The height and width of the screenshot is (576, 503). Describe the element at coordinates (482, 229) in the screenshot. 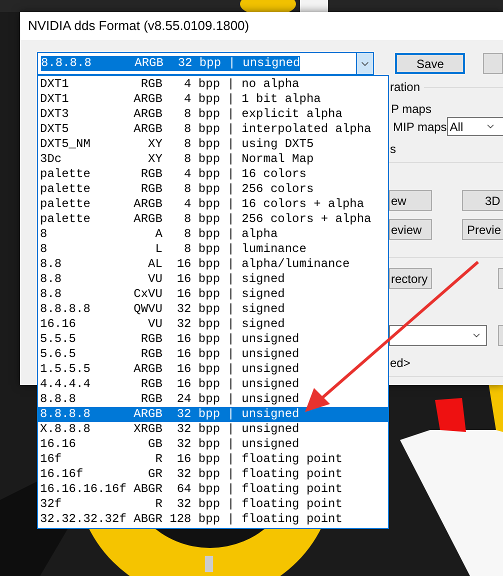

I see `preview-button: Previe` at that location.